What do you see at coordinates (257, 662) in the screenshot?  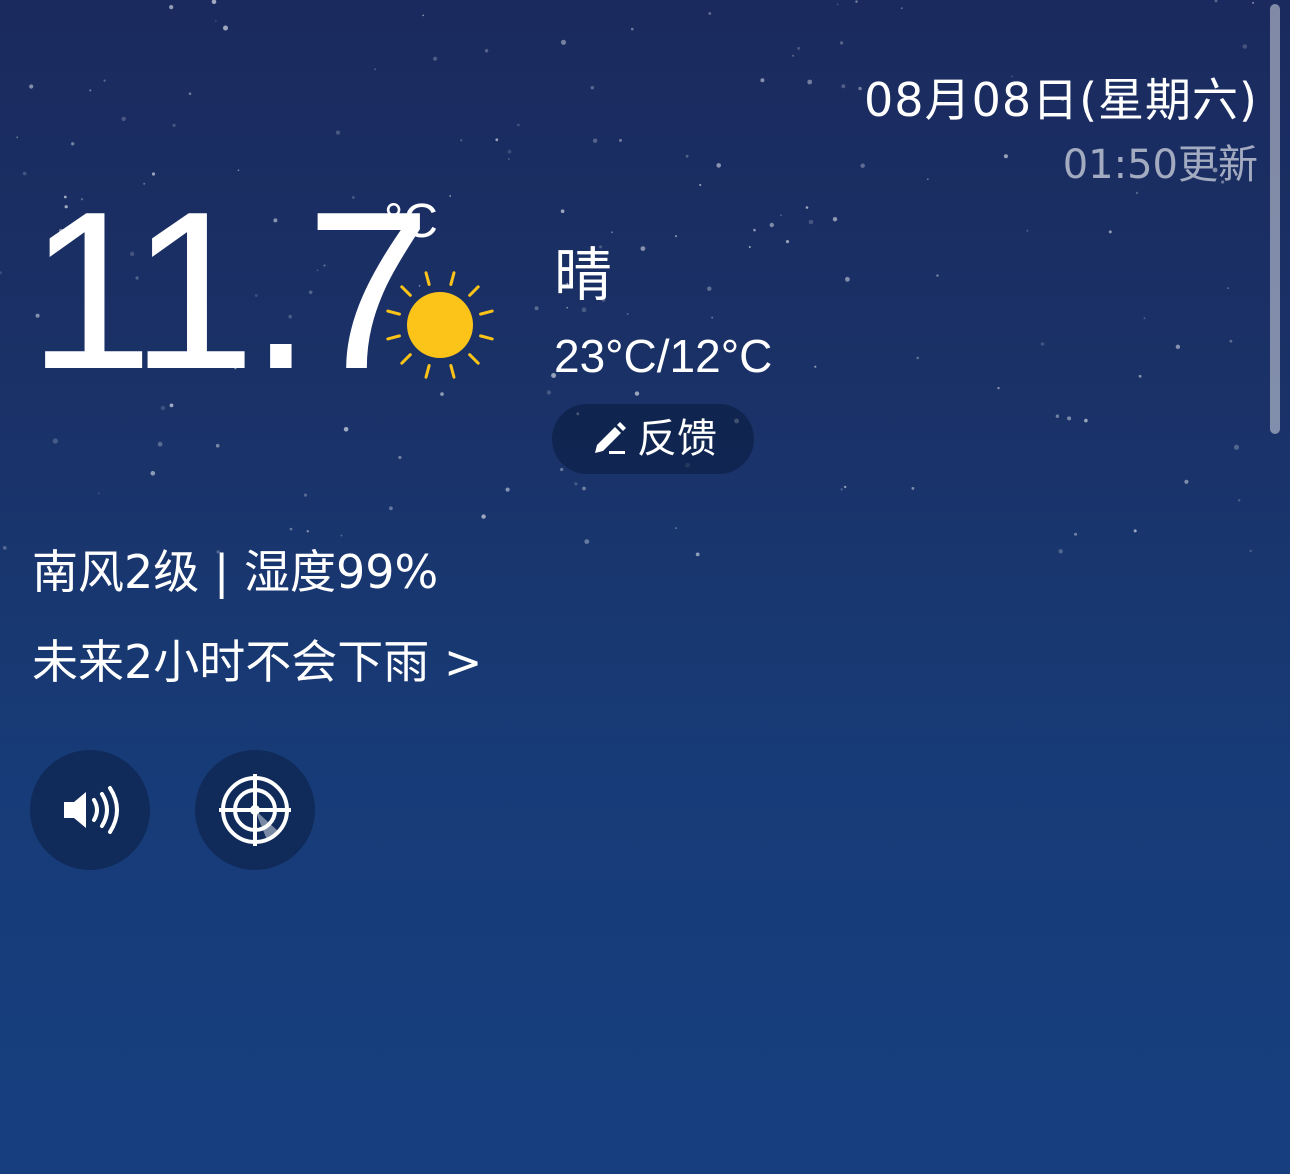 I see `rain-forecast-link: 未来2小时不会下雨 >` at bounding box center [257, 662].